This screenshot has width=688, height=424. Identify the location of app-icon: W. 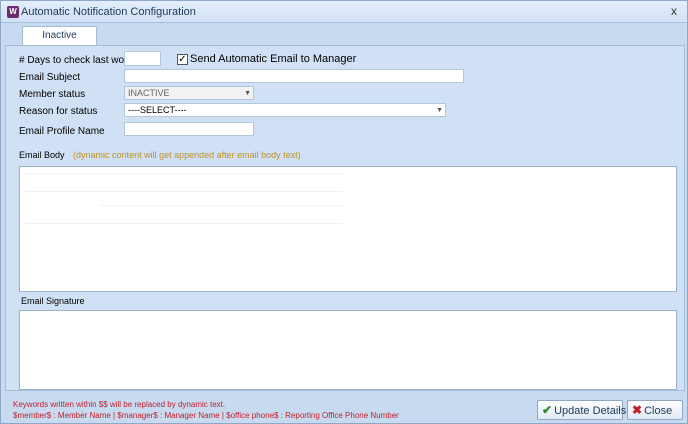
(13, 12).